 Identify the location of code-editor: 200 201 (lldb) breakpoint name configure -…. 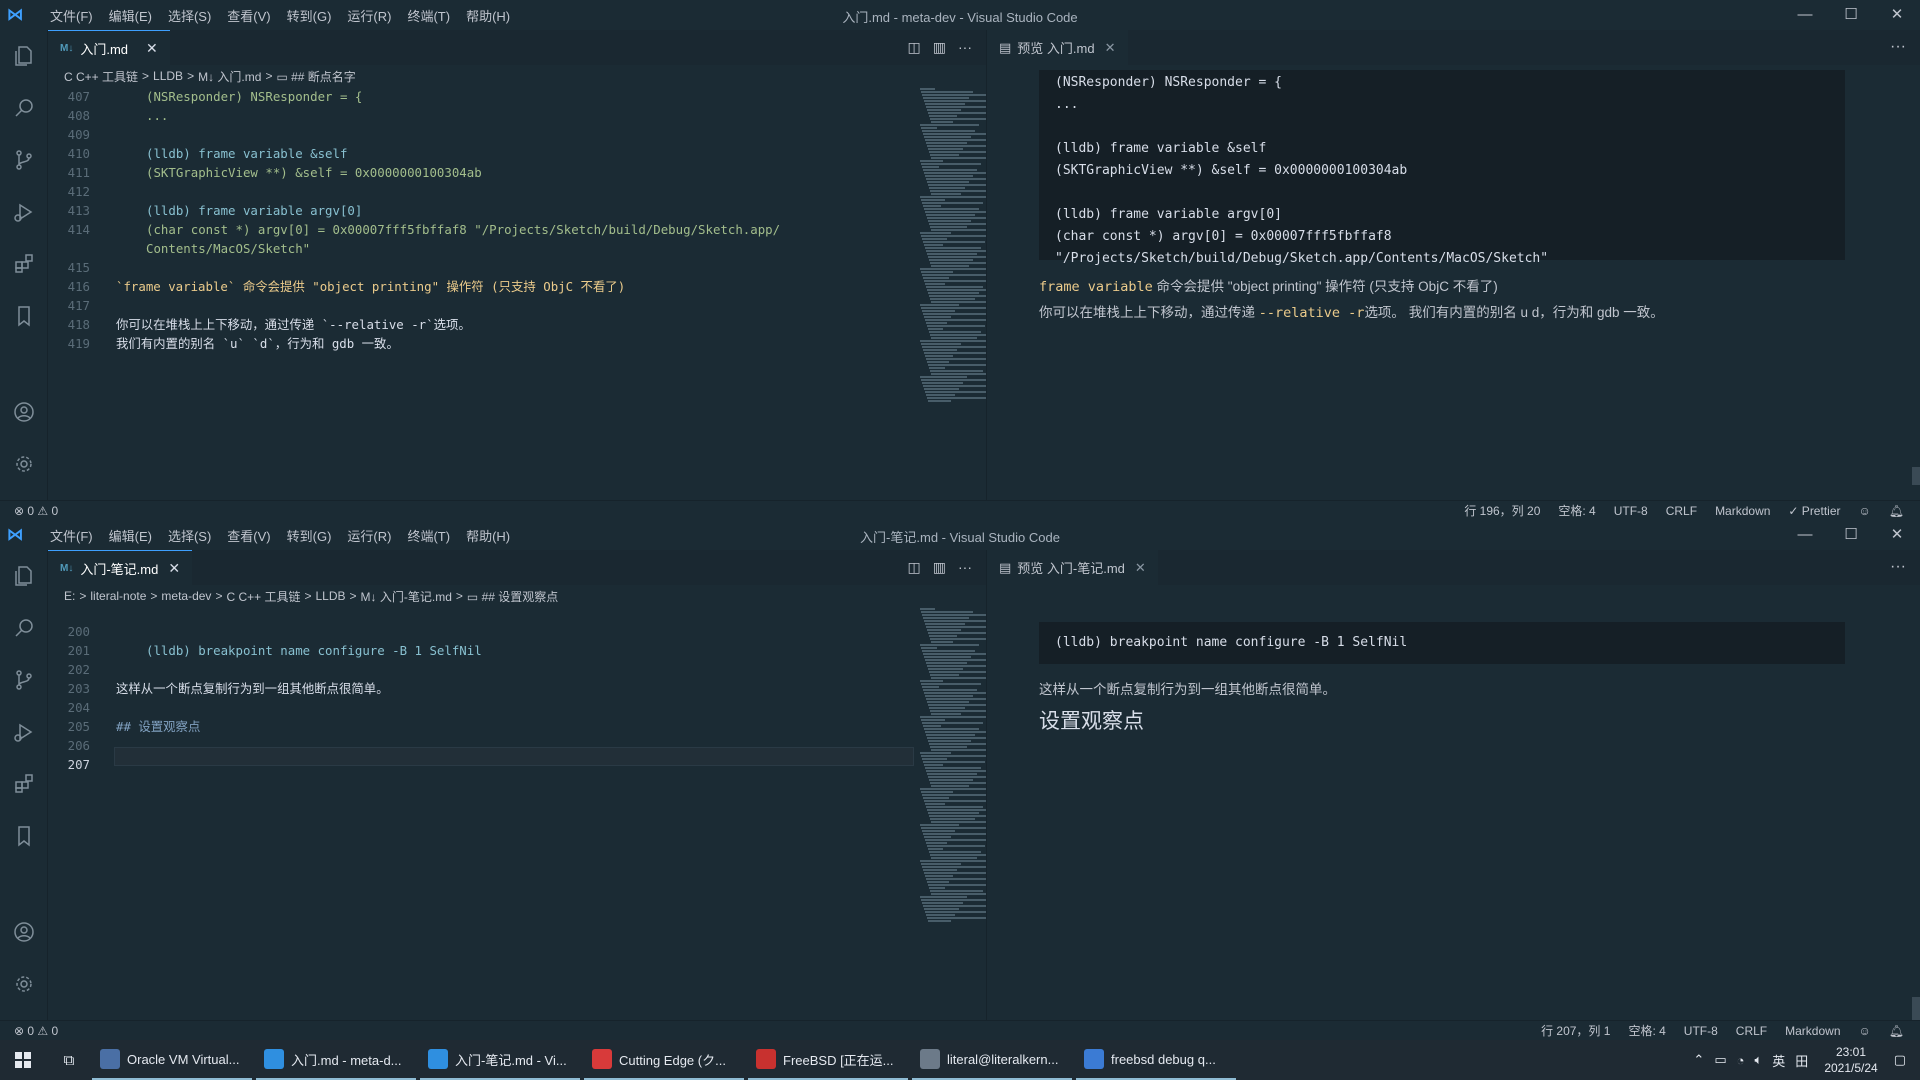
(458, 698).